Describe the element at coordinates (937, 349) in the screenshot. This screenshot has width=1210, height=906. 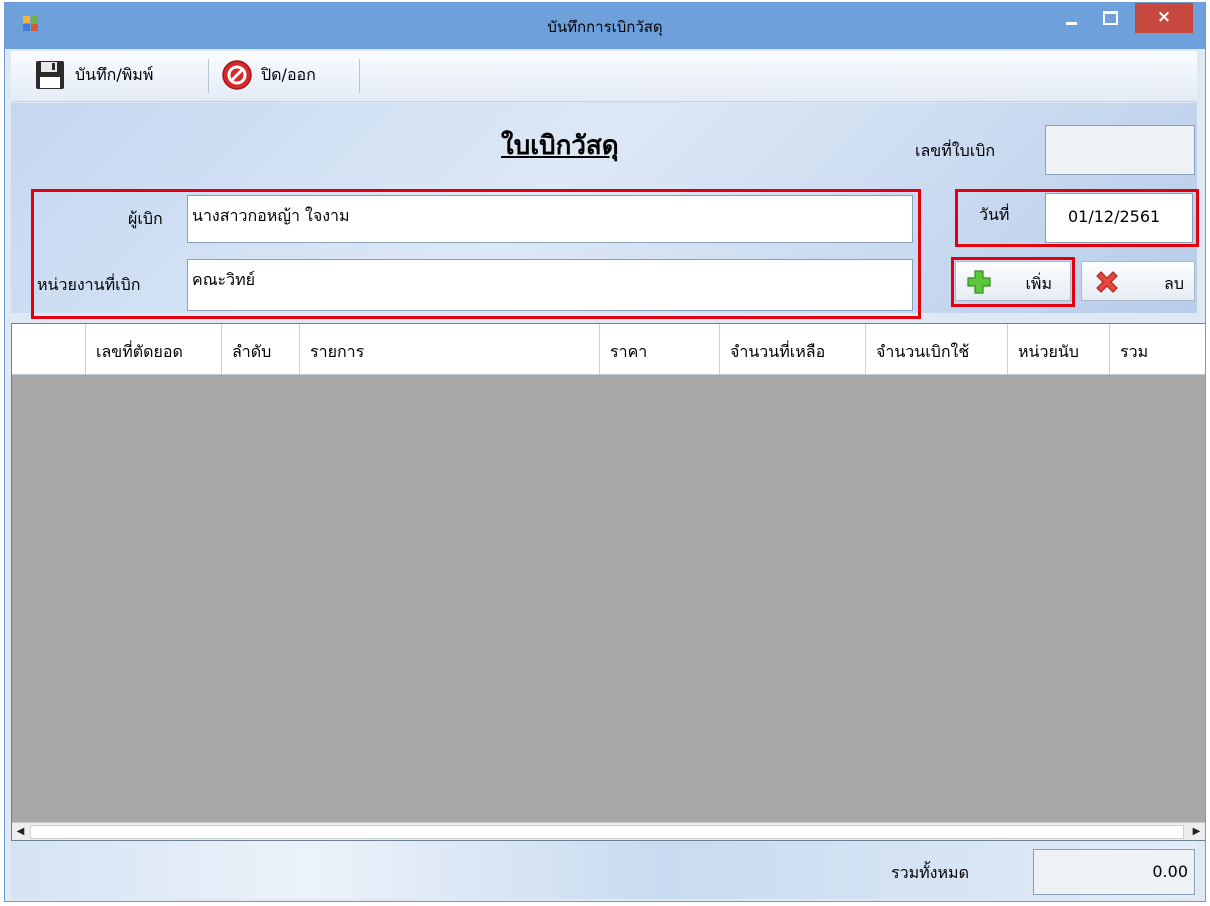
I see `column-header-requested: จำนวนเบิกใช้` at that location.